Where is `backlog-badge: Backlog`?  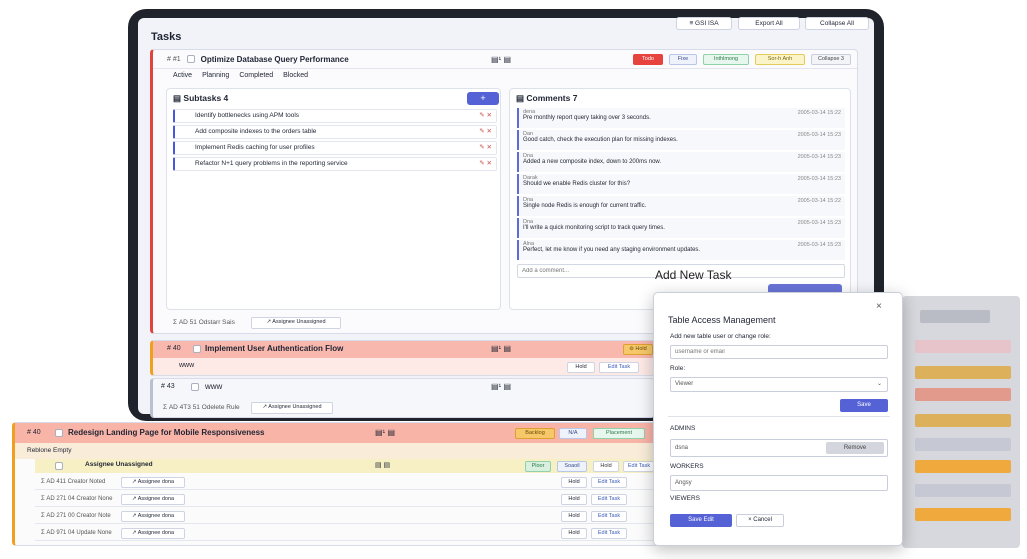 backlog-badge: Backlog is located at coordinates (535, 433).